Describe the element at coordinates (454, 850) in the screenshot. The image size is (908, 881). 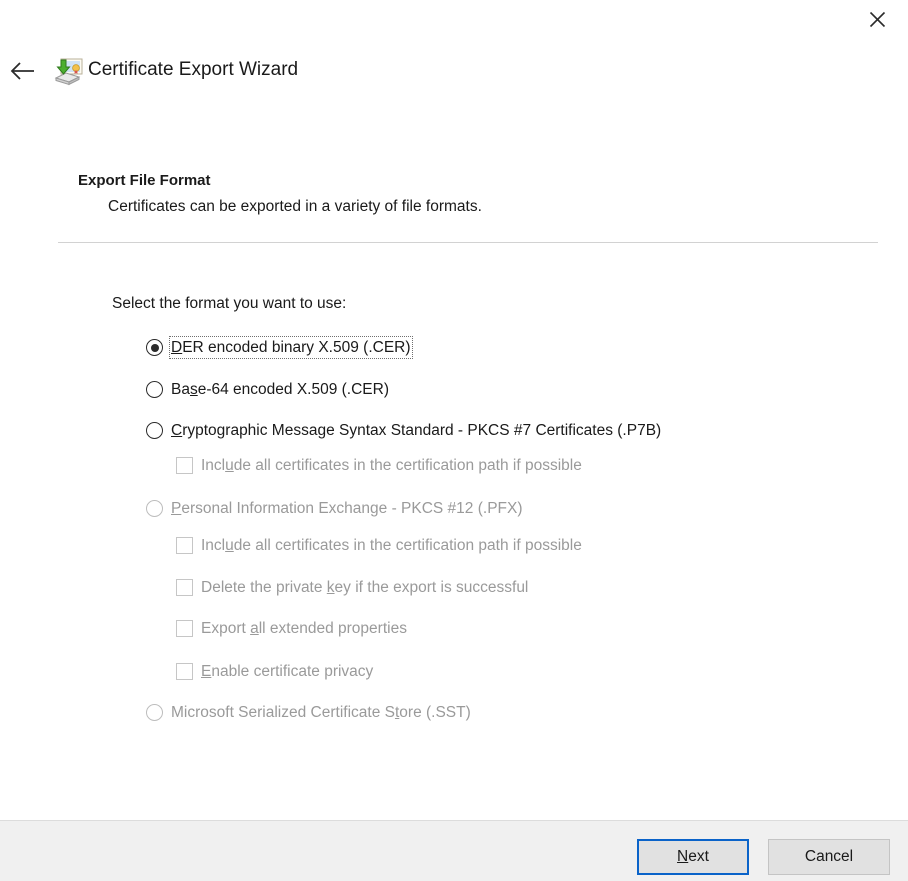
I see `footer-bar: Next Cancel` at that location.